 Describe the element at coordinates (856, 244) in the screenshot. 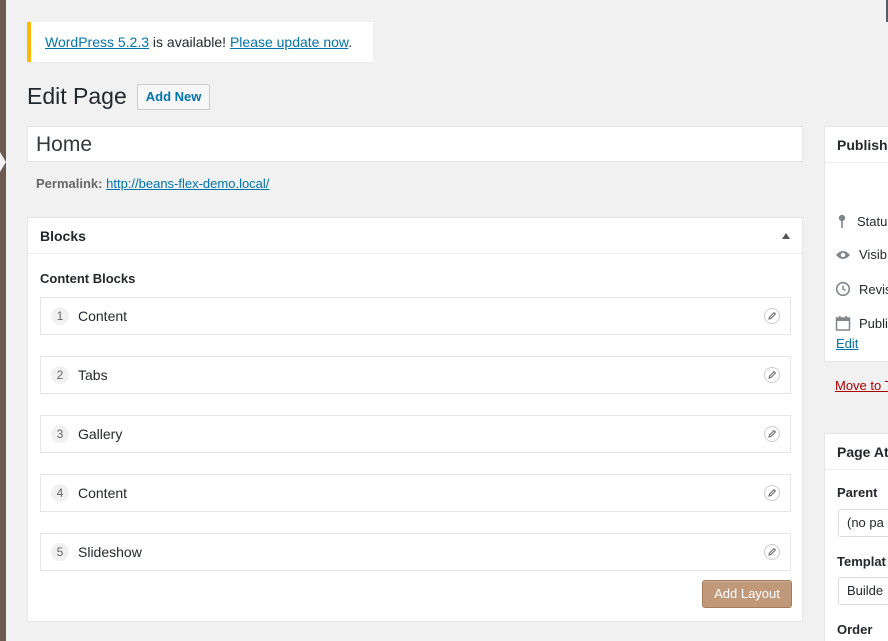

I see `publish-metabox: Publish Statu Visib Revis Publi Edit` at that location.